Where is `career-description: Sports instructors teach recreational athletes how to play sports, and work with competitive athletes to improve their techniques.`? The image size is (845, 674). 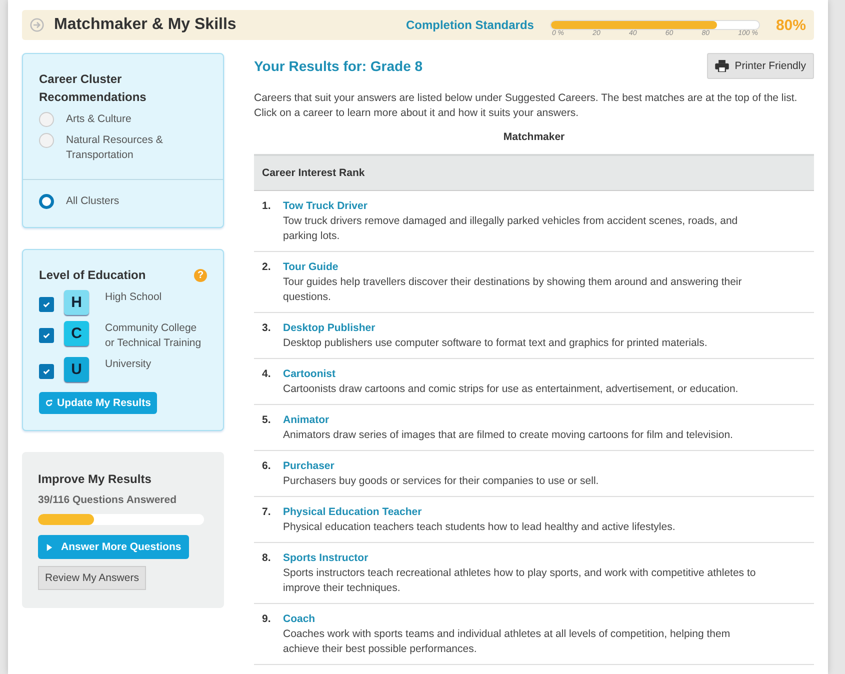 career-description: Sports instructors teach recreational athletes how to play sports, and work with competitive athletes to improve their techniques. is located at coordinates (520, 581).